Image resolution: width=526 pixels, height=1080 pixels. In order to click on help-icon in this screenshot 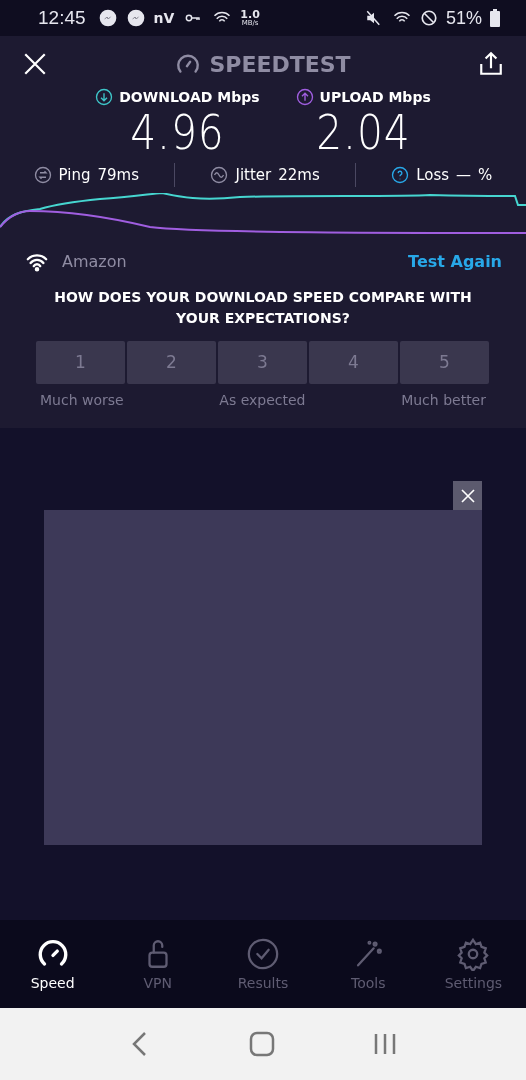, I will do `click(400, 174)`.